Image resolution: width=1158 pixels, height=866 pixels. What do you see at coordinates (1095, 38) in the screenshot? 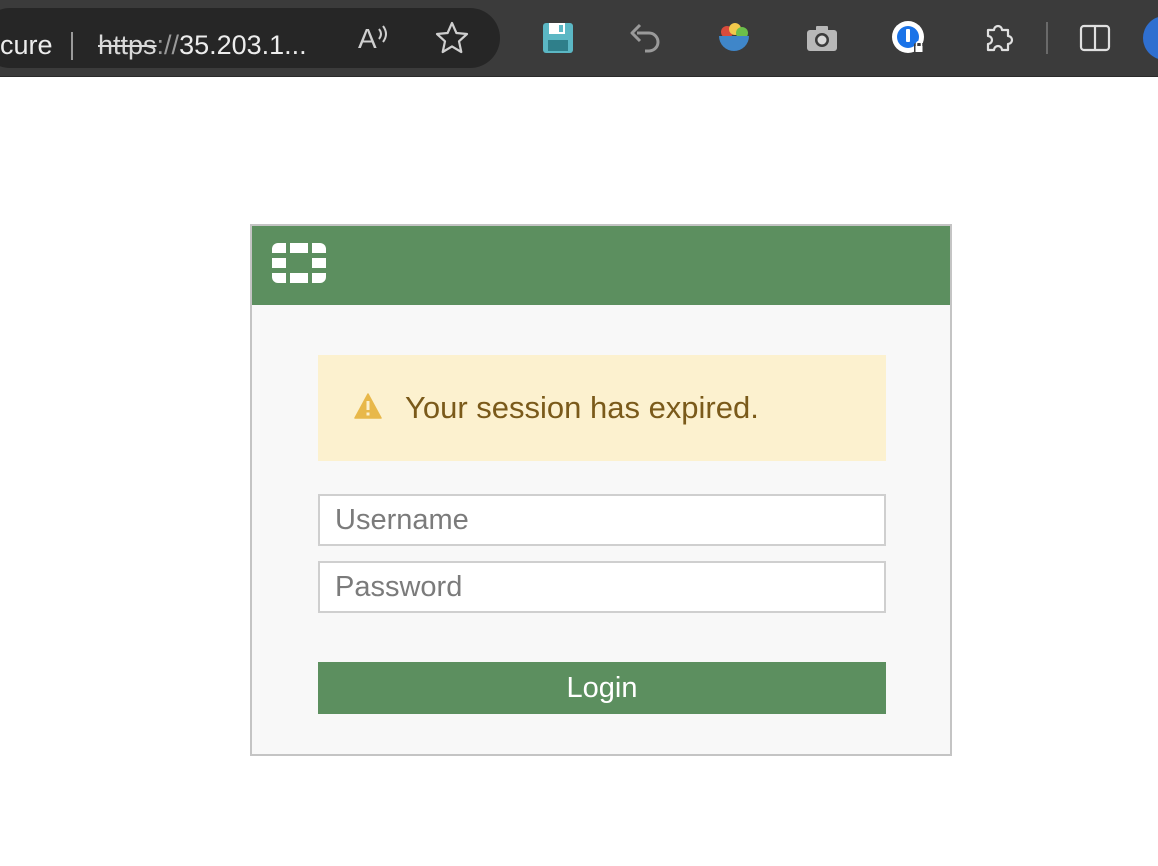
I see `split-screen-icon` at bounding box center [1095, 38].